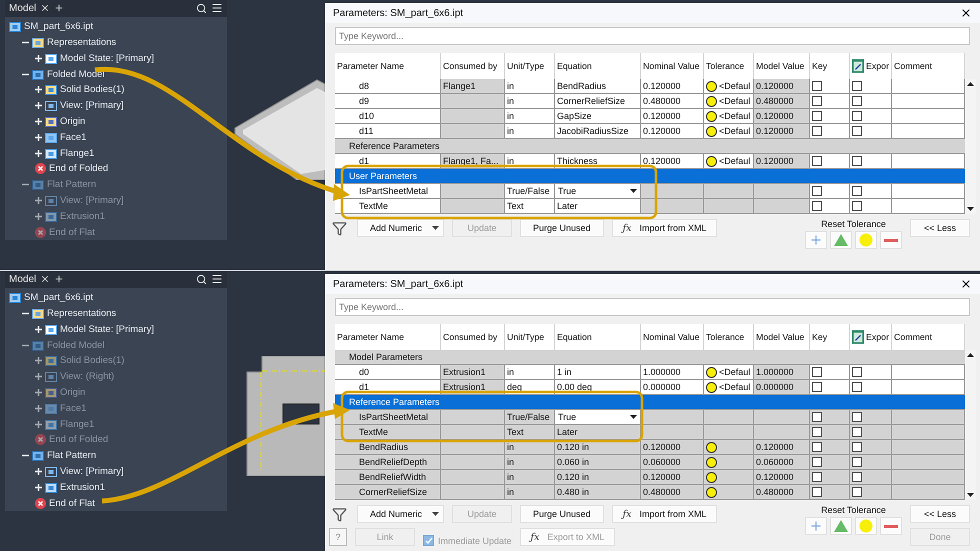 This screenshot has height=551, width=980. What do you see at coordinates (82, 487) in the screenshot?
I see `tree-item: Extrusion1` at bounding box center [82, 487].